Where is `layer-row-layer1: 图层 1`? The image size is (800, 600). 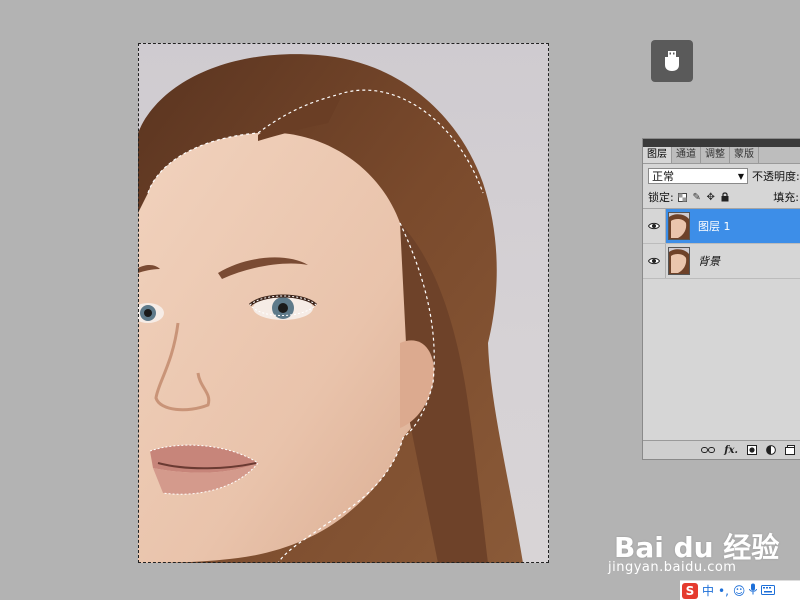
layer-row-layer1: 图层 1 is located at coordinates (721, 226).